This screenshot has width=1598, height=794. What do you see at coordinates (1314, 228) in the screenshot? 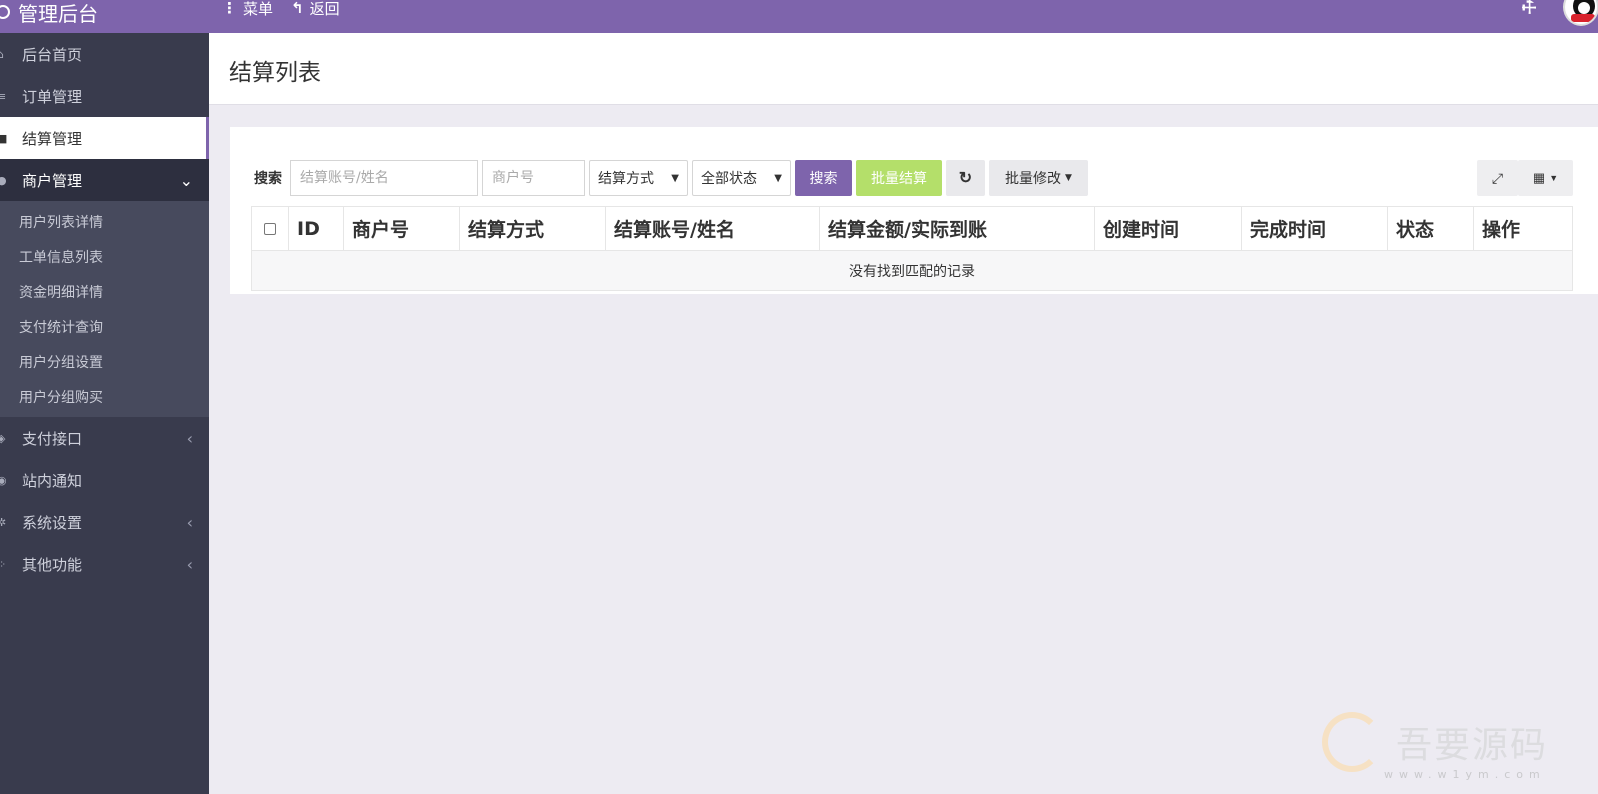
I see `col-finished-time: 完成时间` at bounding box center [1314, 228].